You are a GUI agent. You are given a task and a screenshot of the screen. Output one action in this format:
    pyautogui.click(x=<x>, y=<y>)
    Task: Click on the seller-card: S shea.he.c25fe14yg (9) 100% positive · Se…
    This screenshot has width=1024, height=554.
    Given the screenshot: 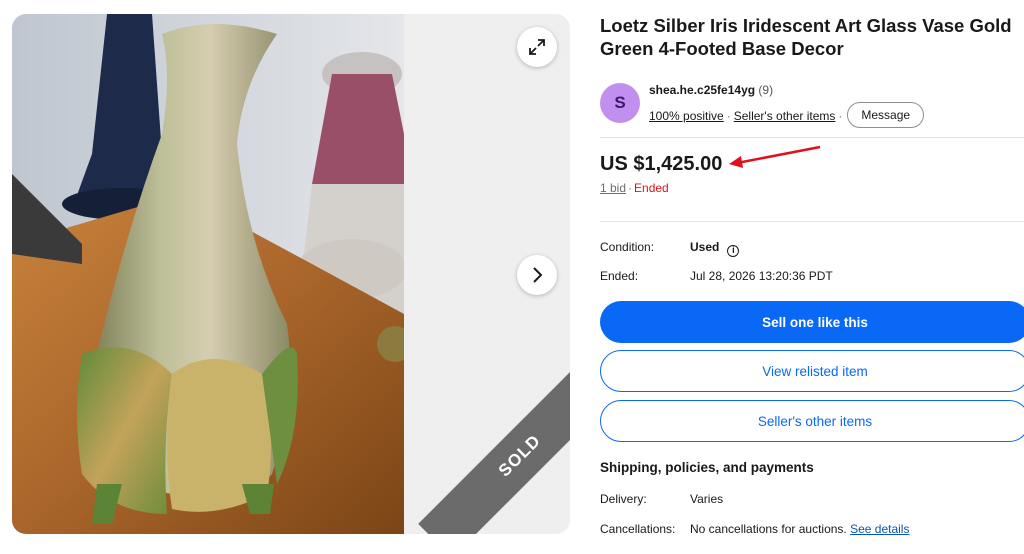 What is the action you would take?
    pyautogui.click(x=812, y=106)
    